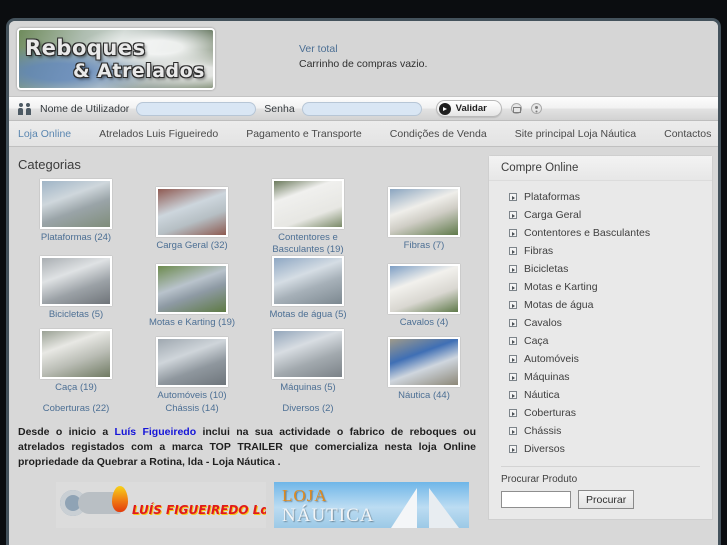 The image size is (727, 545). I want to click on play-icon, so click(444, 108).